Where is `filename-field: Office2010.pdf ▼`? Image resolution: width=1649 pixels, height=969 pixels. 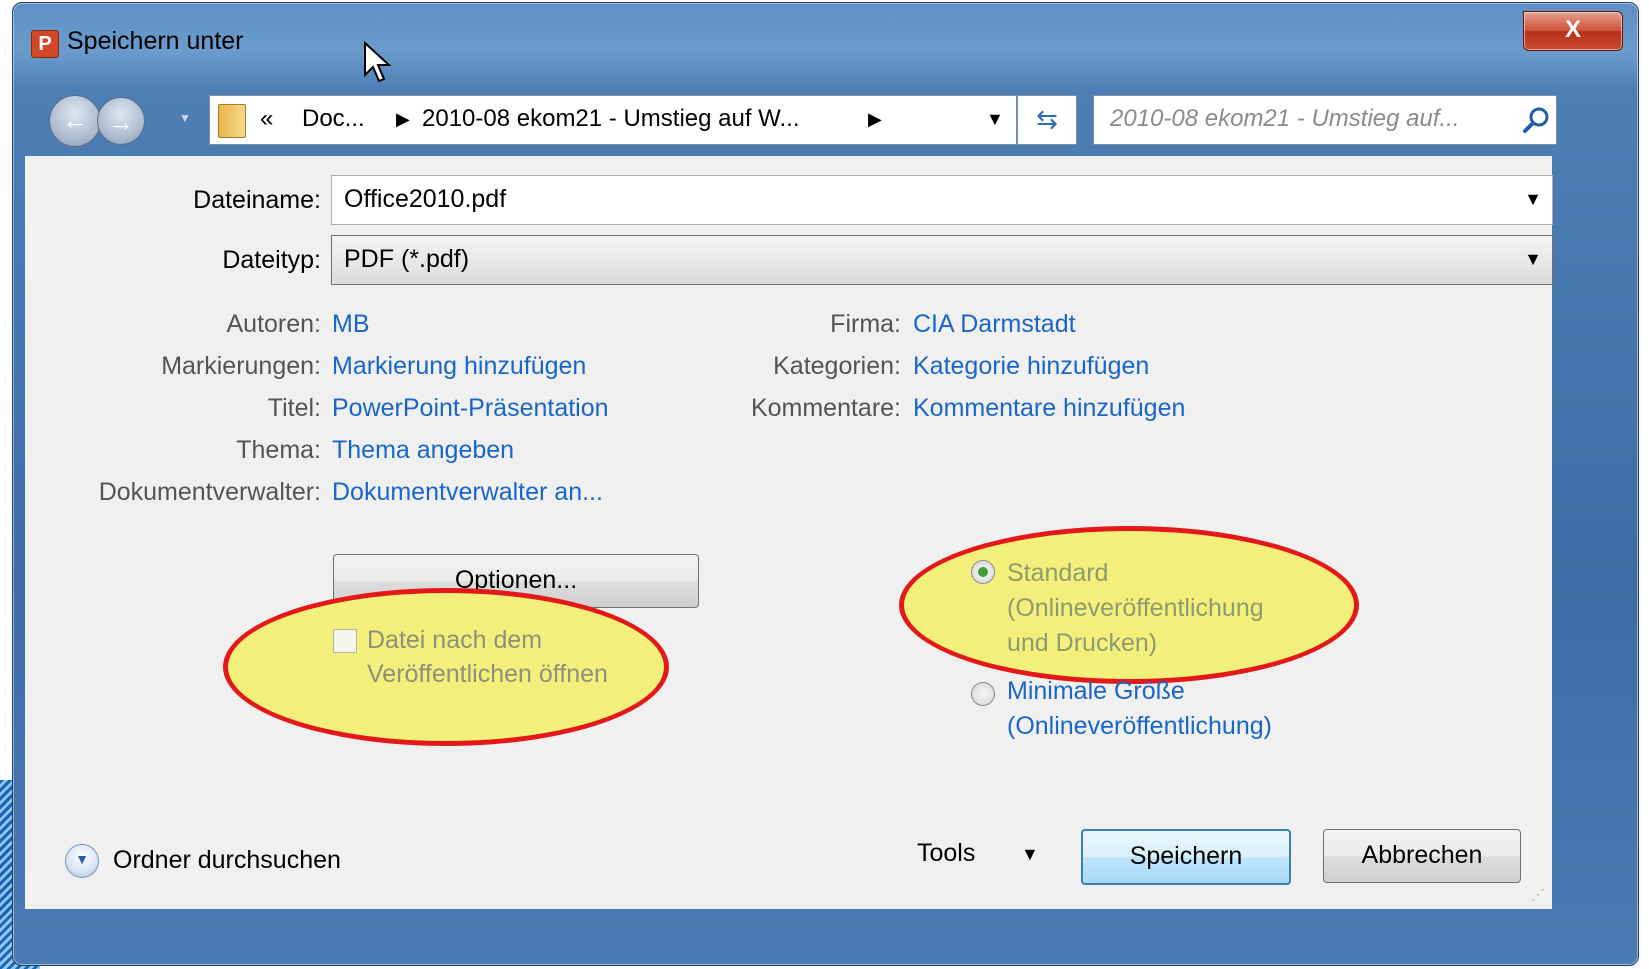 filename-field: Office2010.pdf ▼ is located at coordinates (942, 200).